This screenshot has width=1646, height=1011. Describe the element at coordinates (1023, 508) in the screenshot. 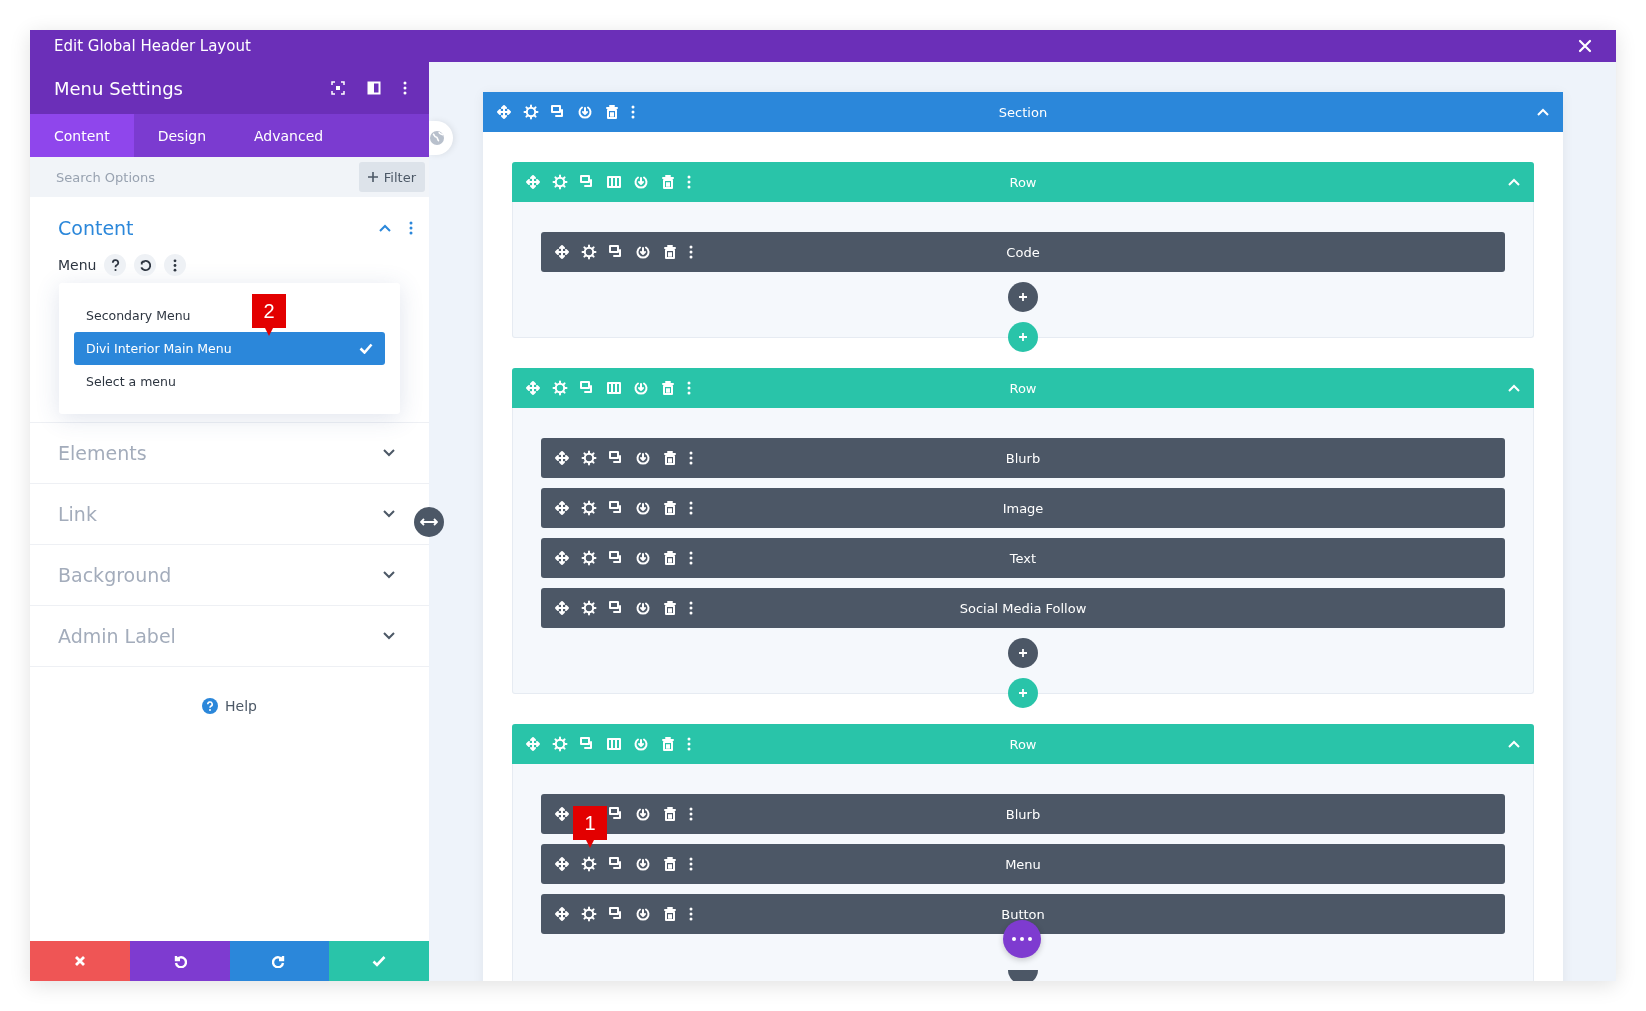

I see `module-bar: Image` at that location.